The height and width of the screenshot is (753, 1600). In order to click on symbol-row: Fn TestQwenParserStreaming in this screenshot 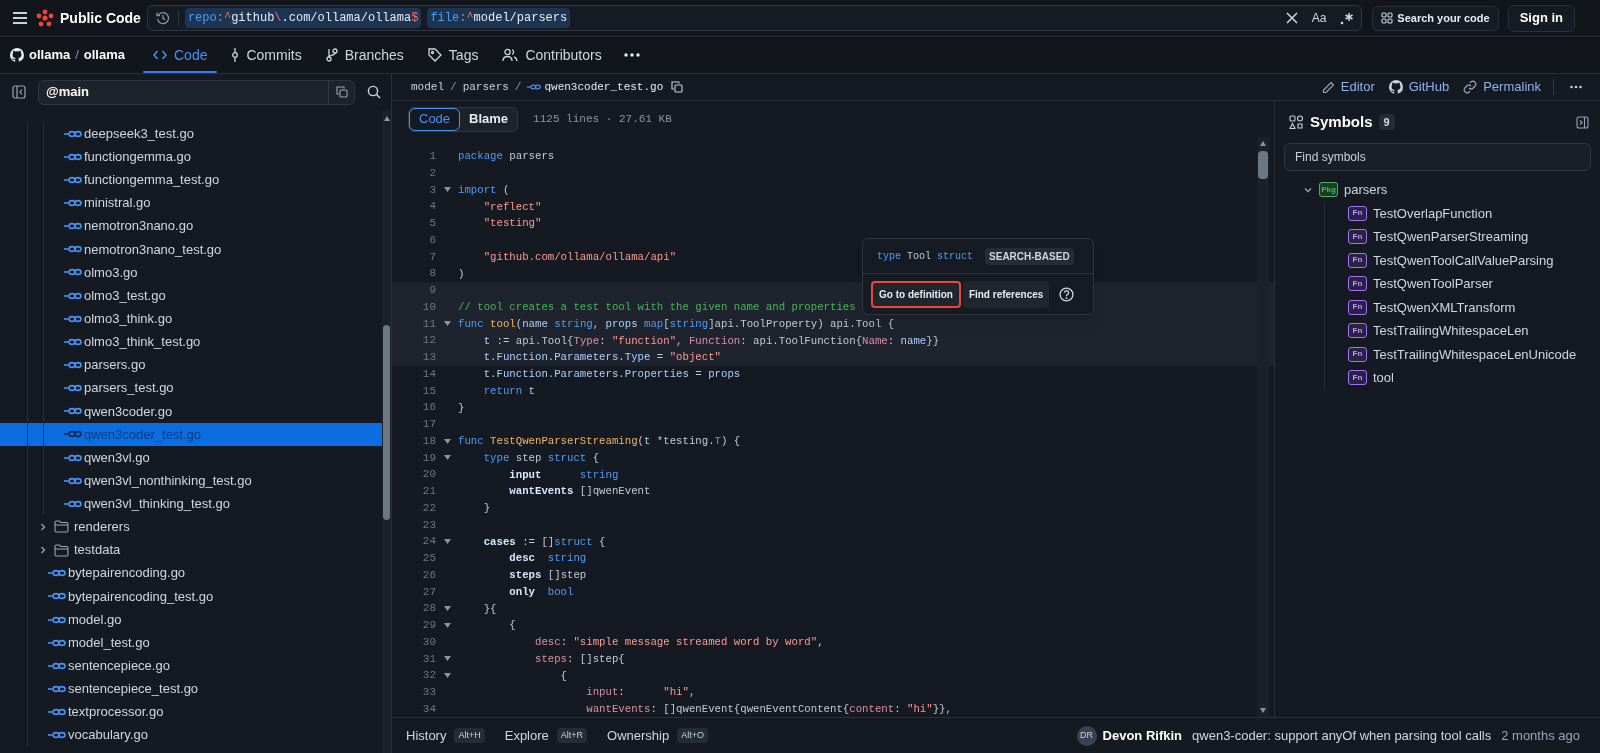, I will do `click(1458, 237)`.